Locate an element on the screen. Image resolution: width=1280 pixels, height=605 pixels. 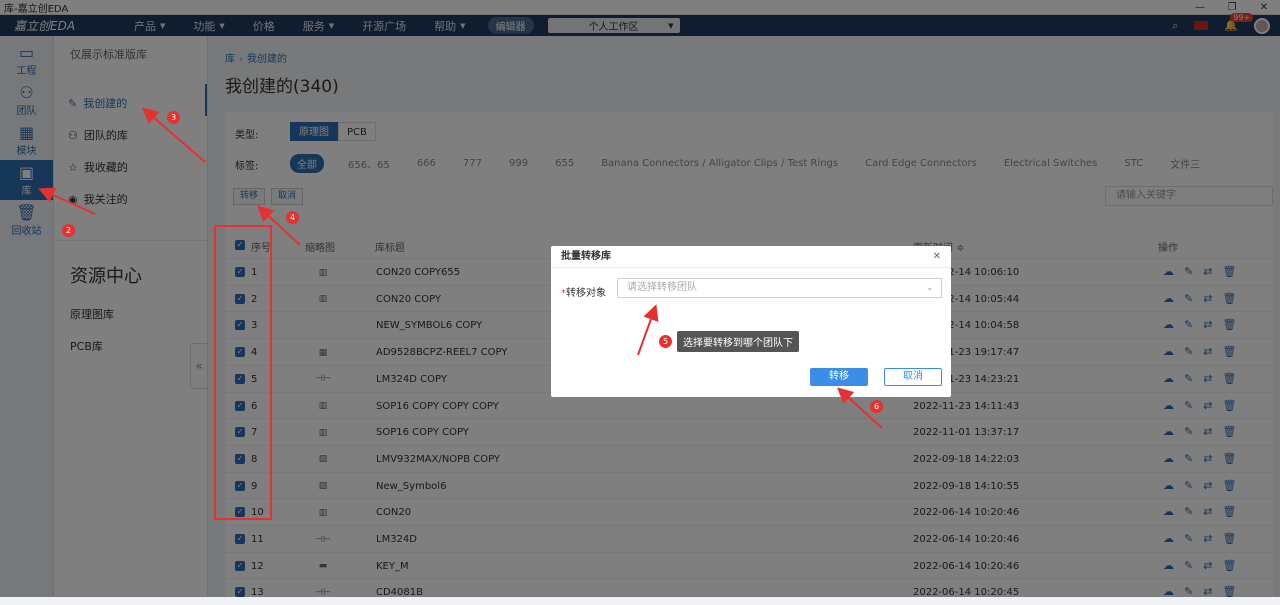
transfer-target-label: *转移对象 is located at coordinates (583, 293).